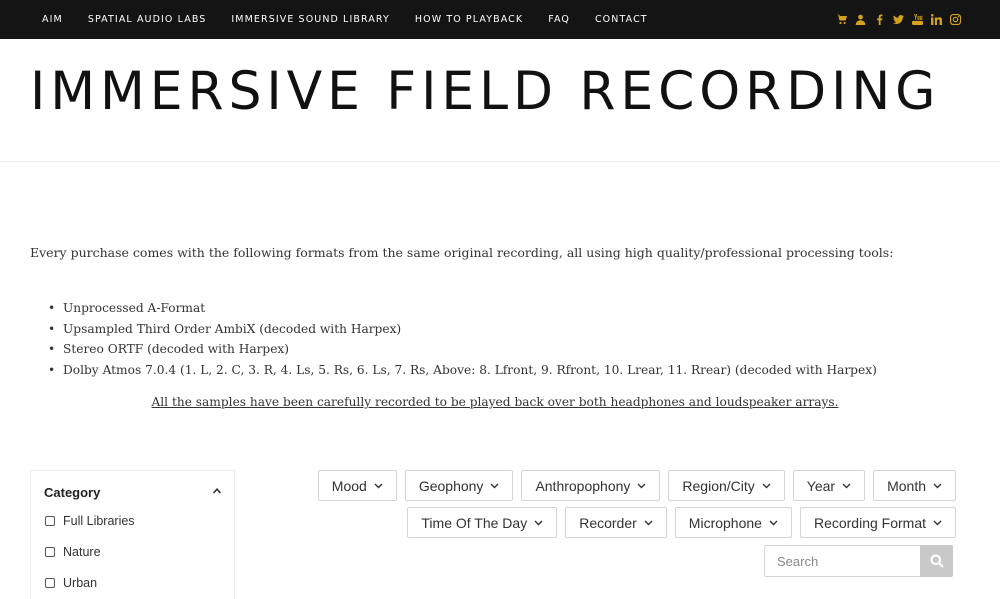 The width and height of the screenshot is (1000, 599). I want to click on filter-label: Geophony, so click(451, 485).